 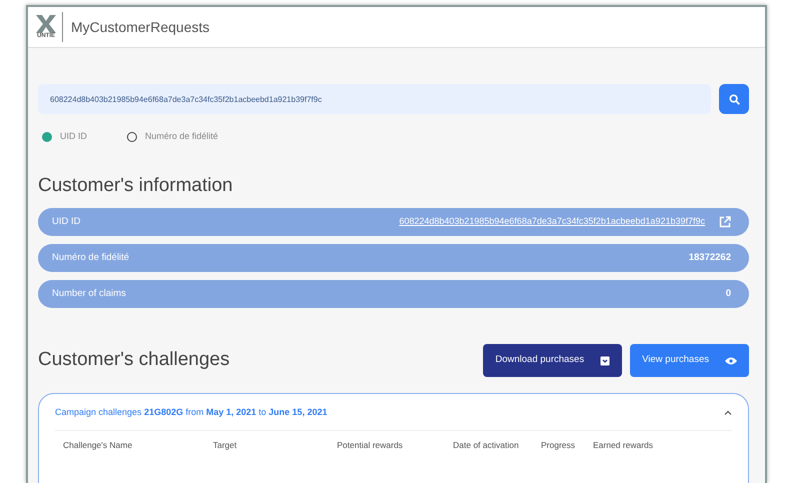 What do you see at coordinates (91, 257) in the screenshot?
I see `info-label: Numéro de fidélité` at bounding box center [91, 257].